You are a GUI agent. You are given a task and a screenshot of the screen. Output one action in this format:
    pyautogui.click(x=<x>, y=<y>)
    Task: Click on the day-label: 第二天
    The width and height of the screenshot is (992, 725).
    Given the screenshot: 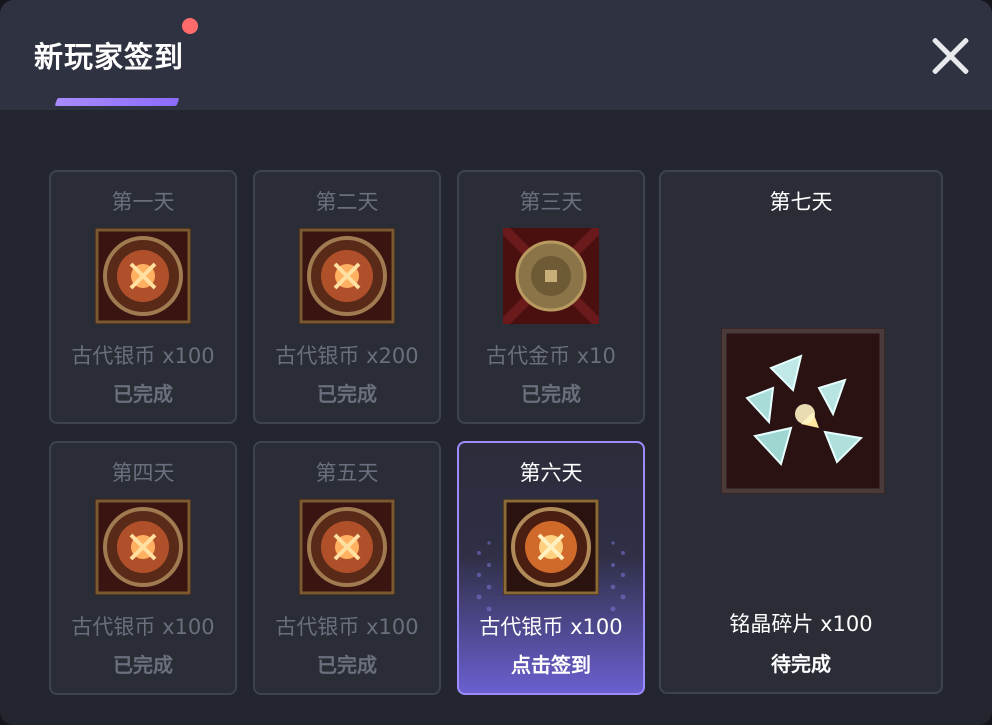 What is the action you would take?
    pyautogui.click(x=347, y=202)
    